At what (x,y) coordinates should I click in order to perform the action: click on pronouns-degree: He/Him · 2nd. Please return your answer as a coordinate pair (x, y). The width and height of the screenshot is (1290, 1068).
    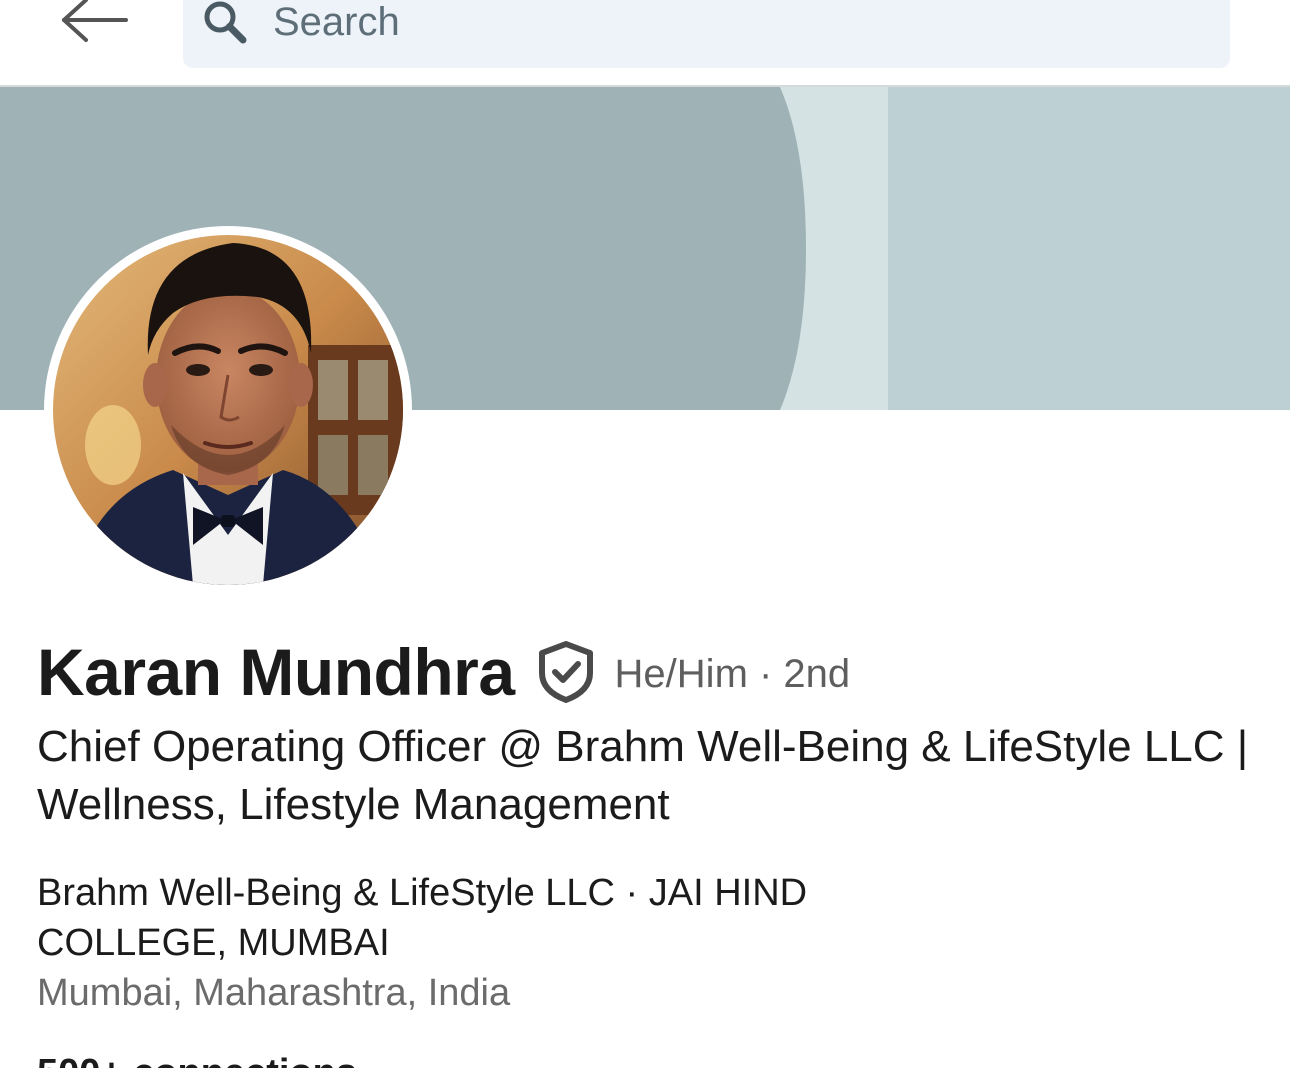
    Looking at the image, I should click on (732, 673).